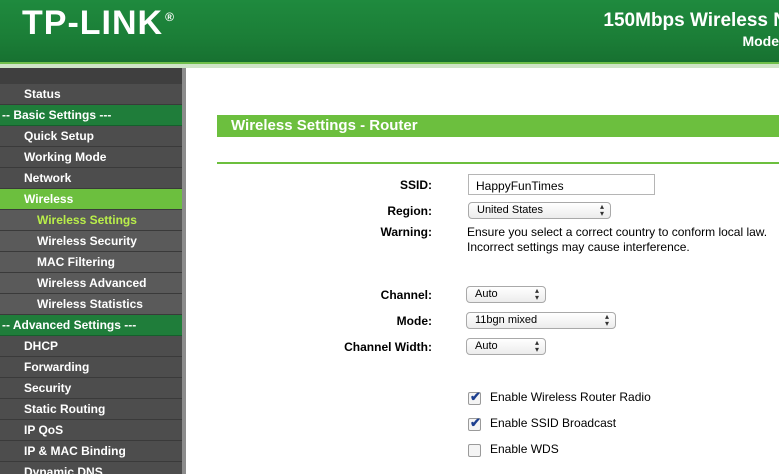 This screenshot has height=474, width=779. Describe the element at coordinates (406, 295) in the screenshot. I see `channel-label: Channel:` at that location.